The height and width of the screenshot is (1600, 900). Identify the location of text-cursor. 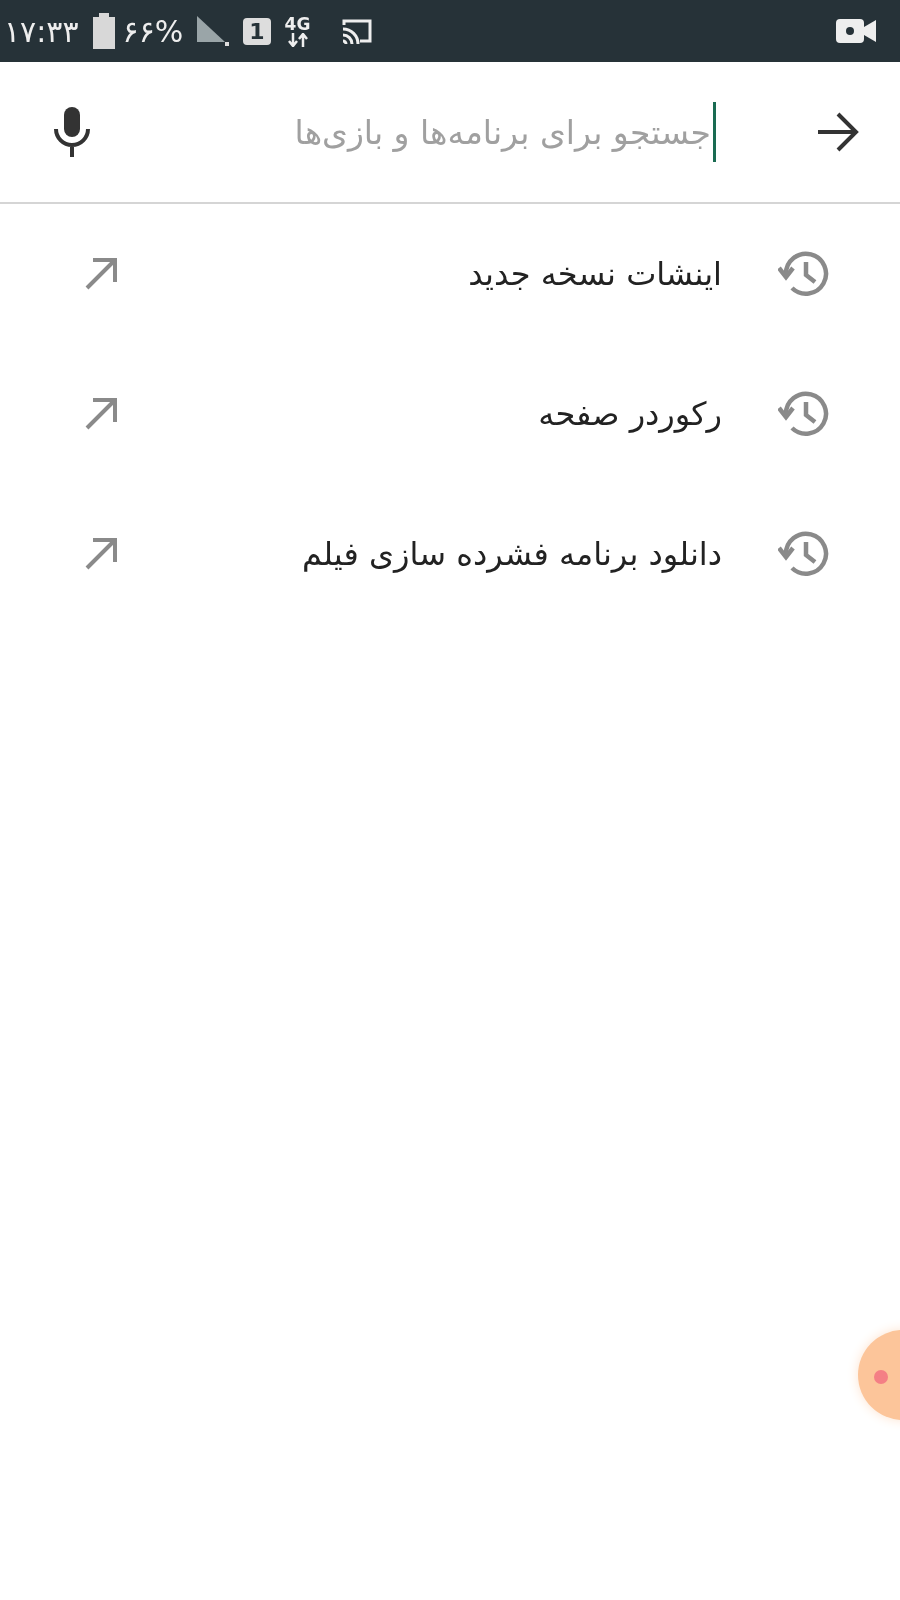
(714, 132).